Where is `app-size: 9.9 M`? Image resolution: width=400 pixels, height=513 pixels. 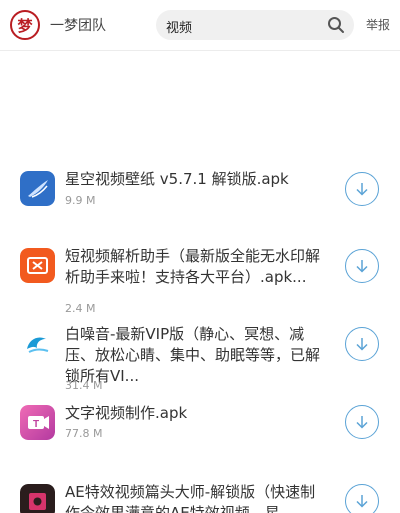 app-size: 9.9 M is located at coordinates (80, 200).